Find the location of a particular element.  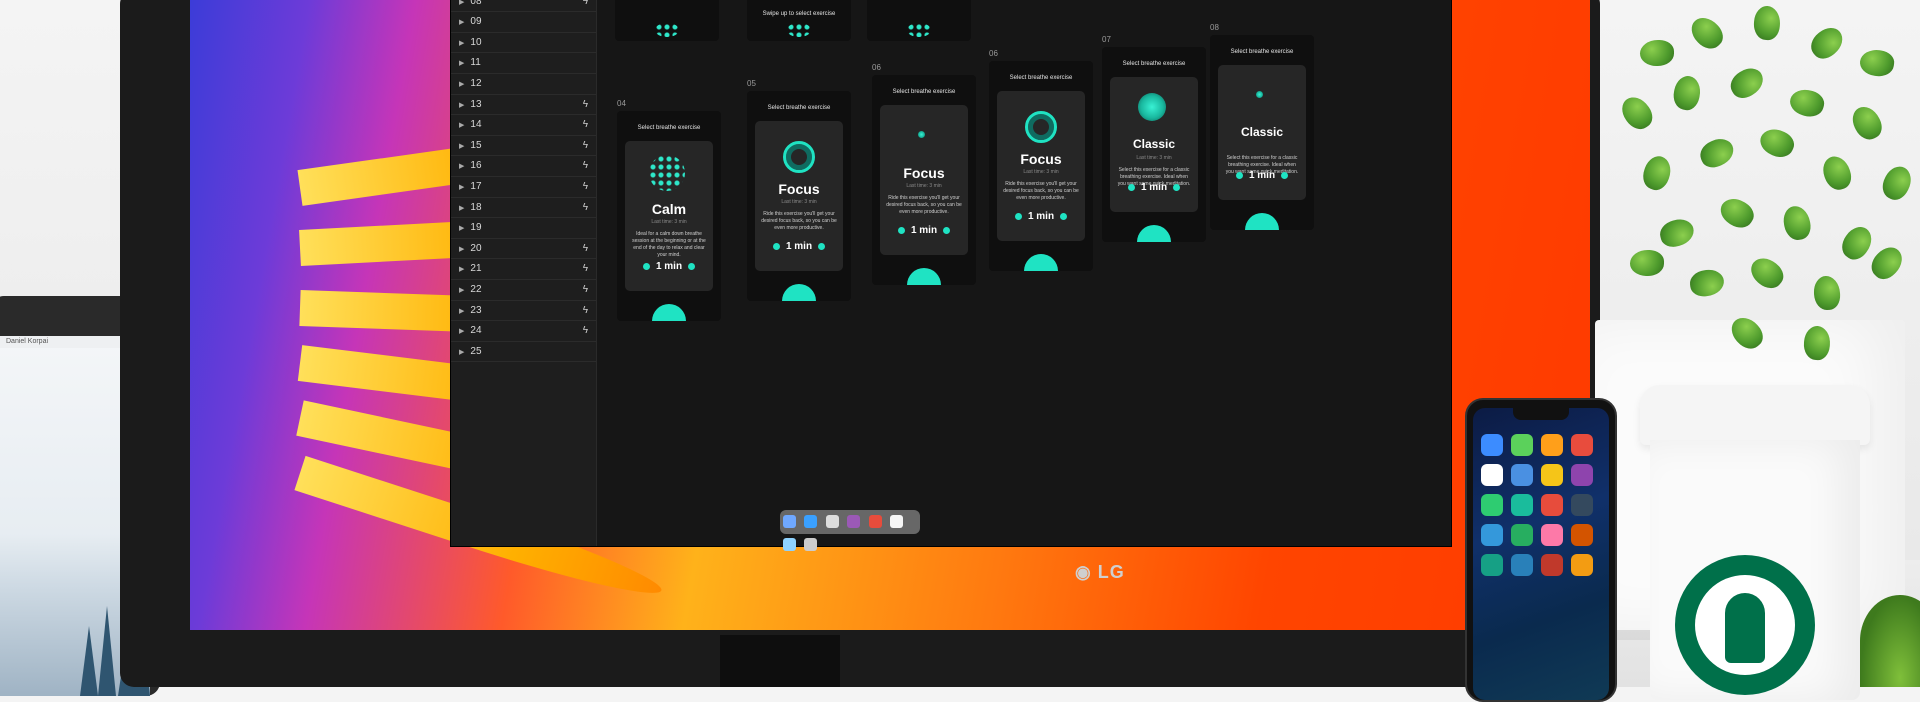

safari-icon is located at coordinates (811, 521).